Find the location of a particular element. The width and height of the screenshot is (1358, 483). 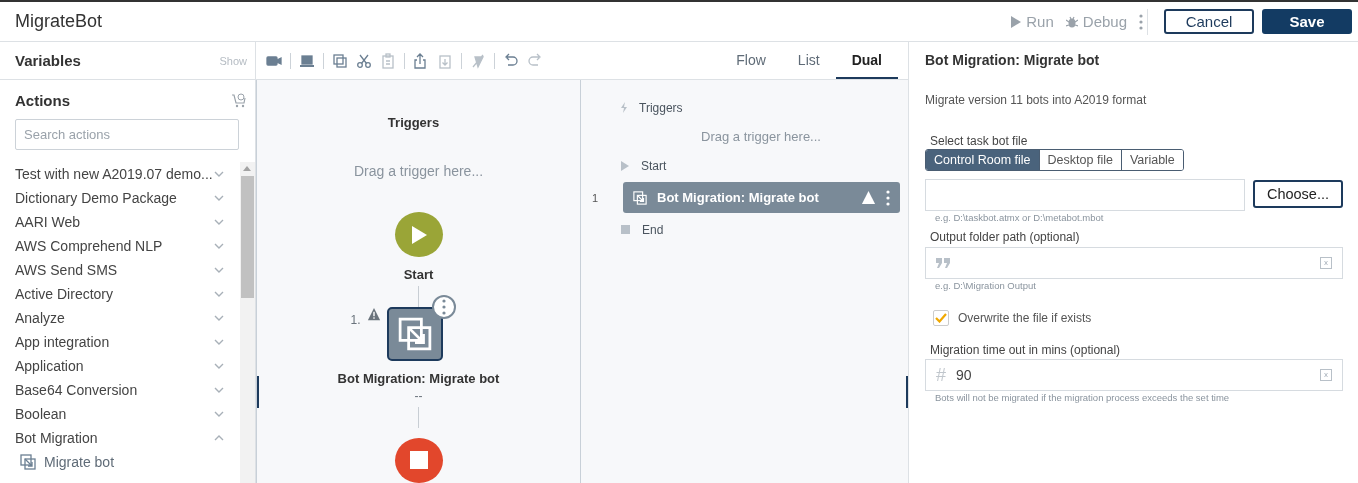

action-package-item: Bot Migration is located at coordinates (127, 438).